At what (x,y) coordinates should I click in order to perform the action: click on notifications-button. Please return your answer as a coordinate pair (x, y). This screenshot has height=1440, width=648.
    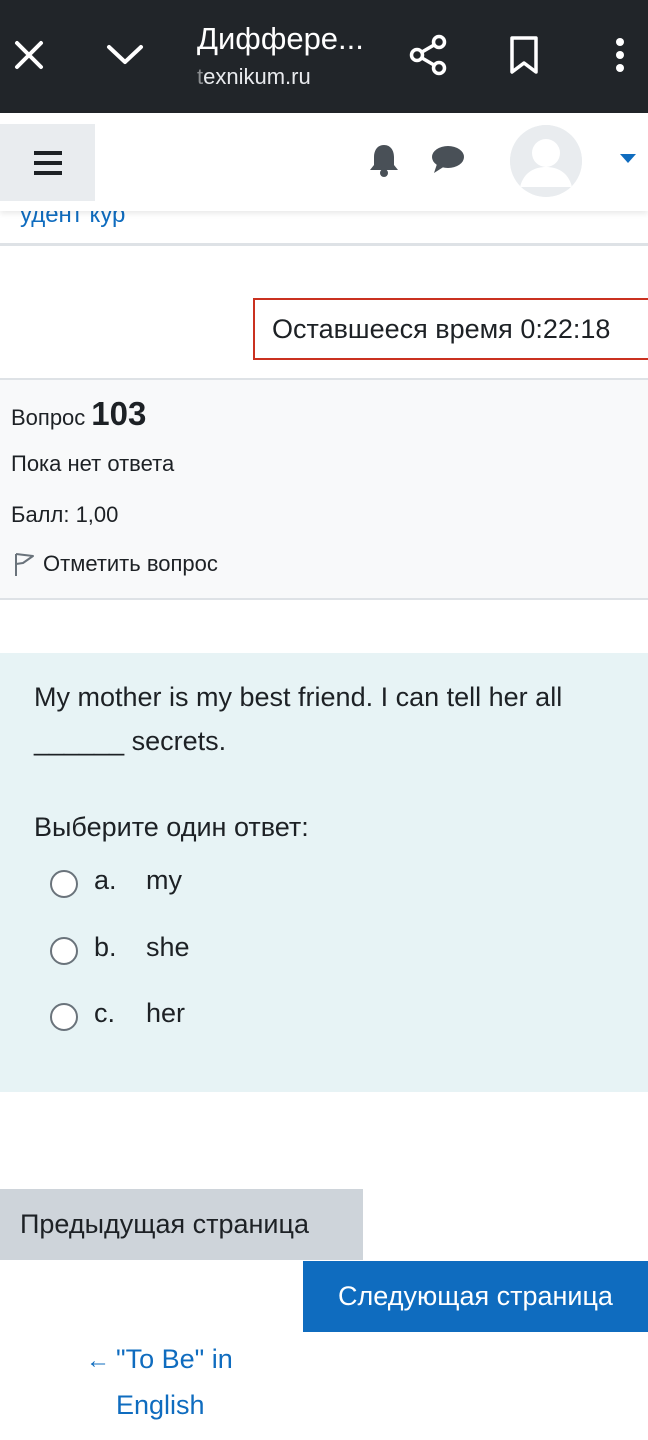
    Looking at the image, I should click on (384, 160).